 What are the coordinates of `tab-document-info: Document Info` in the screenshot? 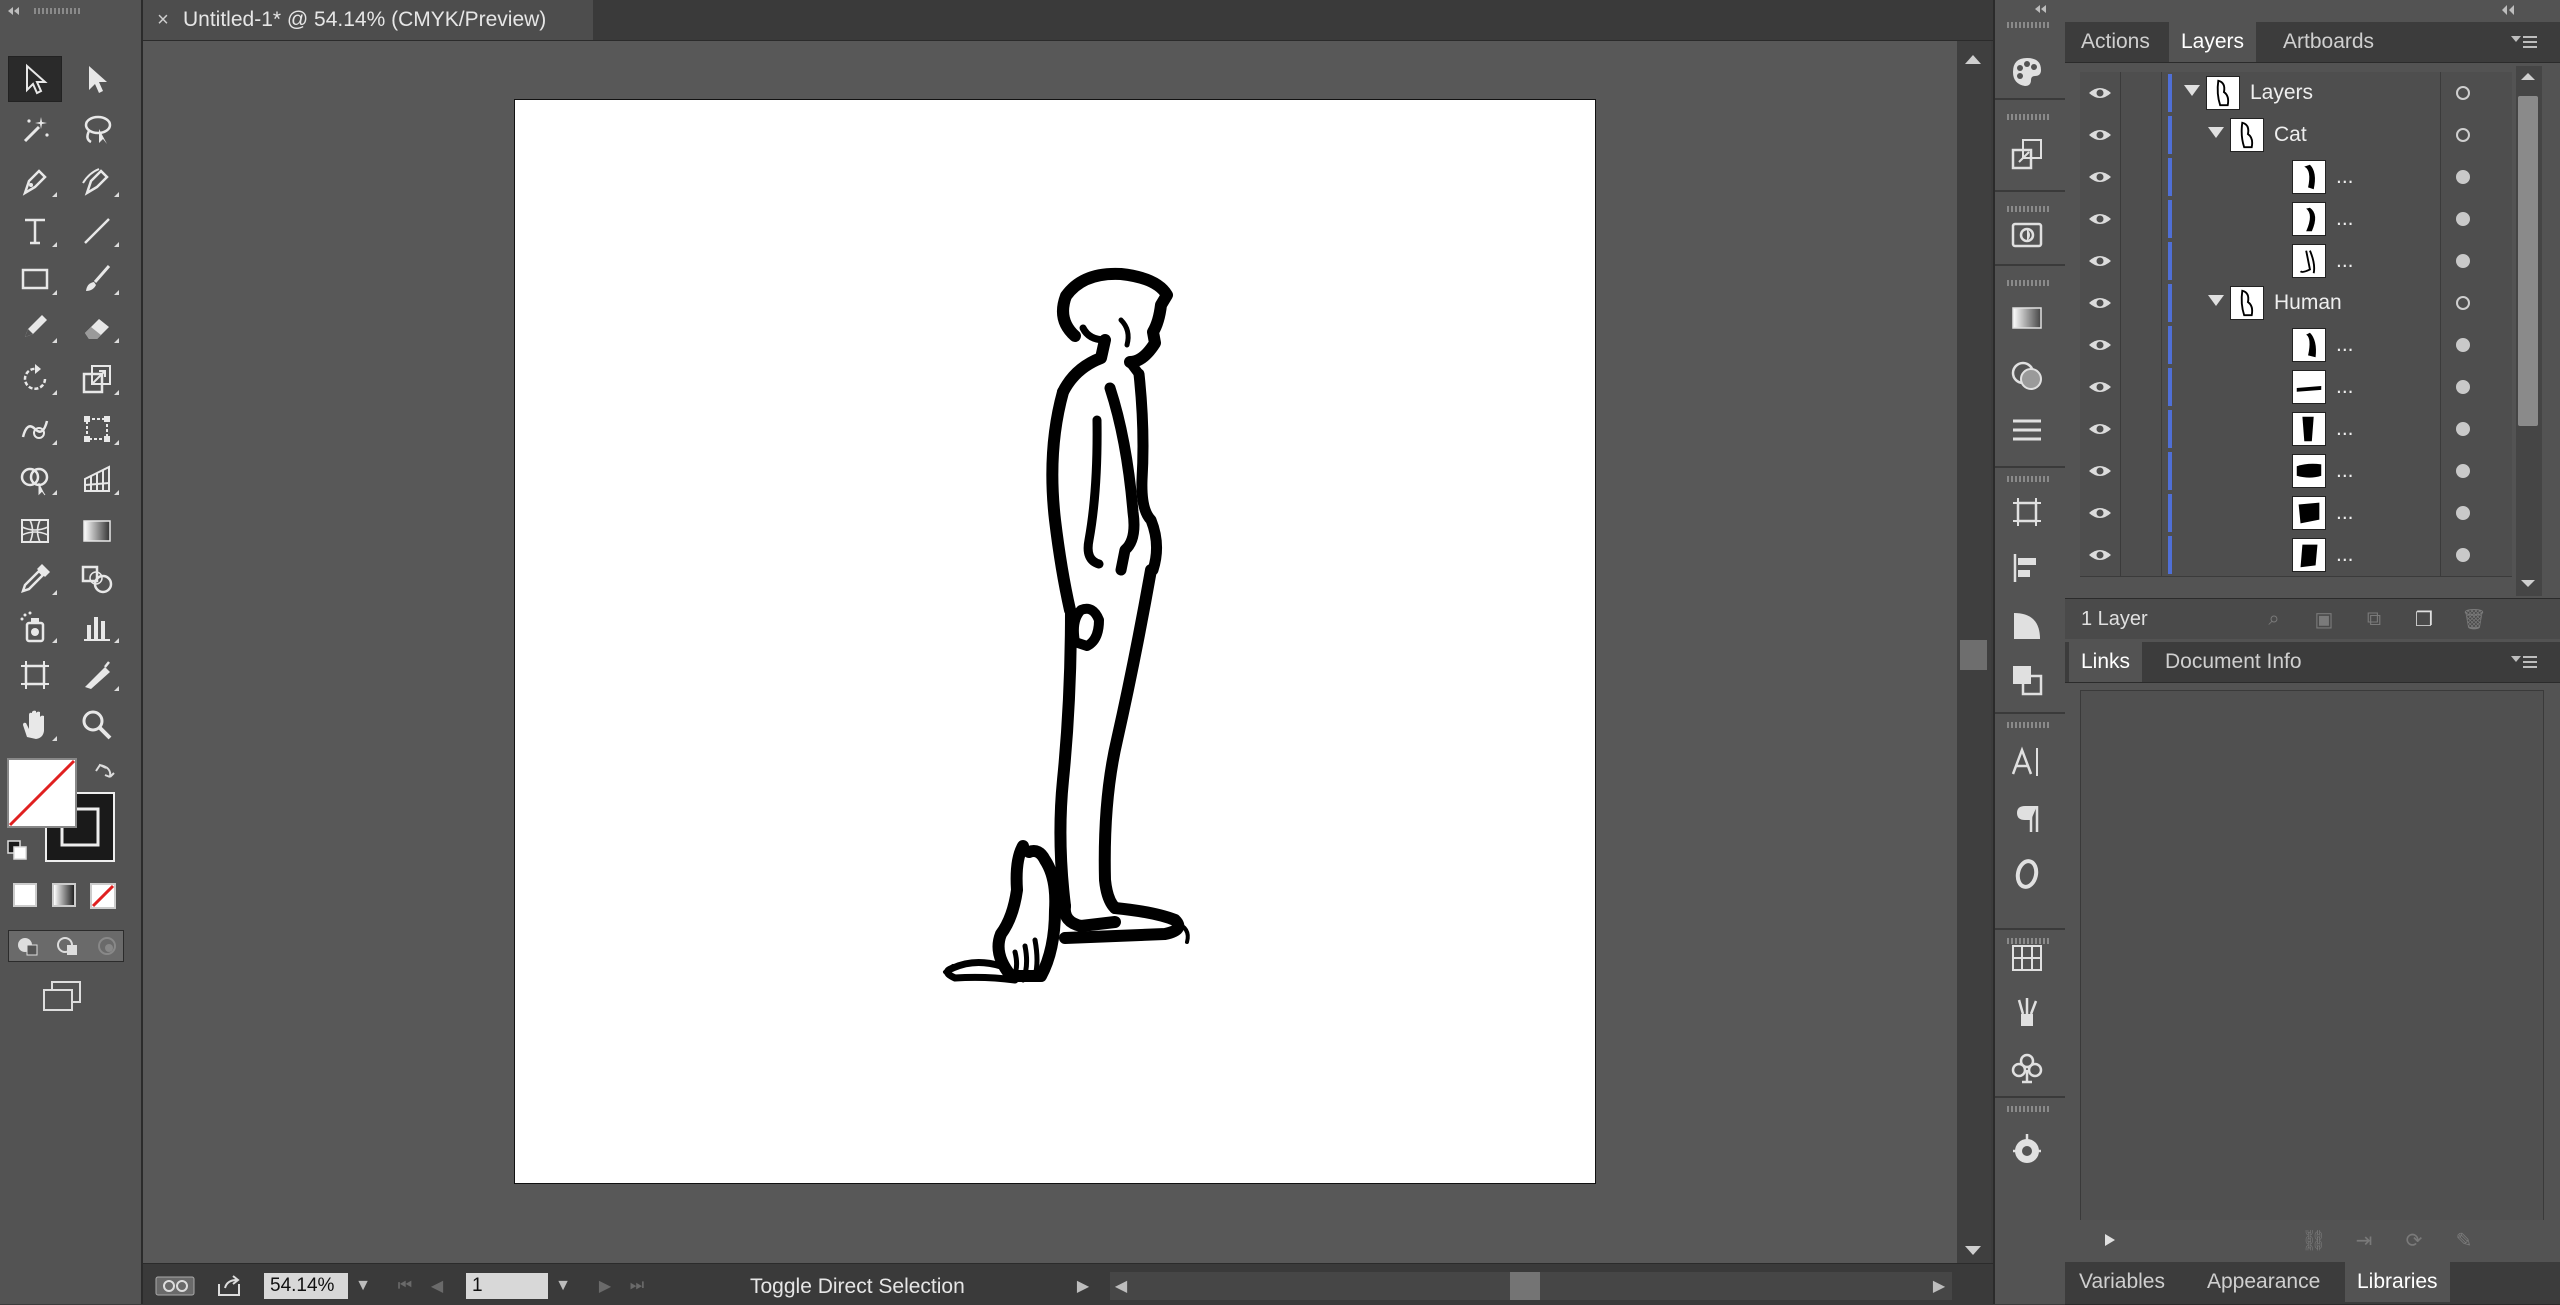 It's located at (2233, 662).